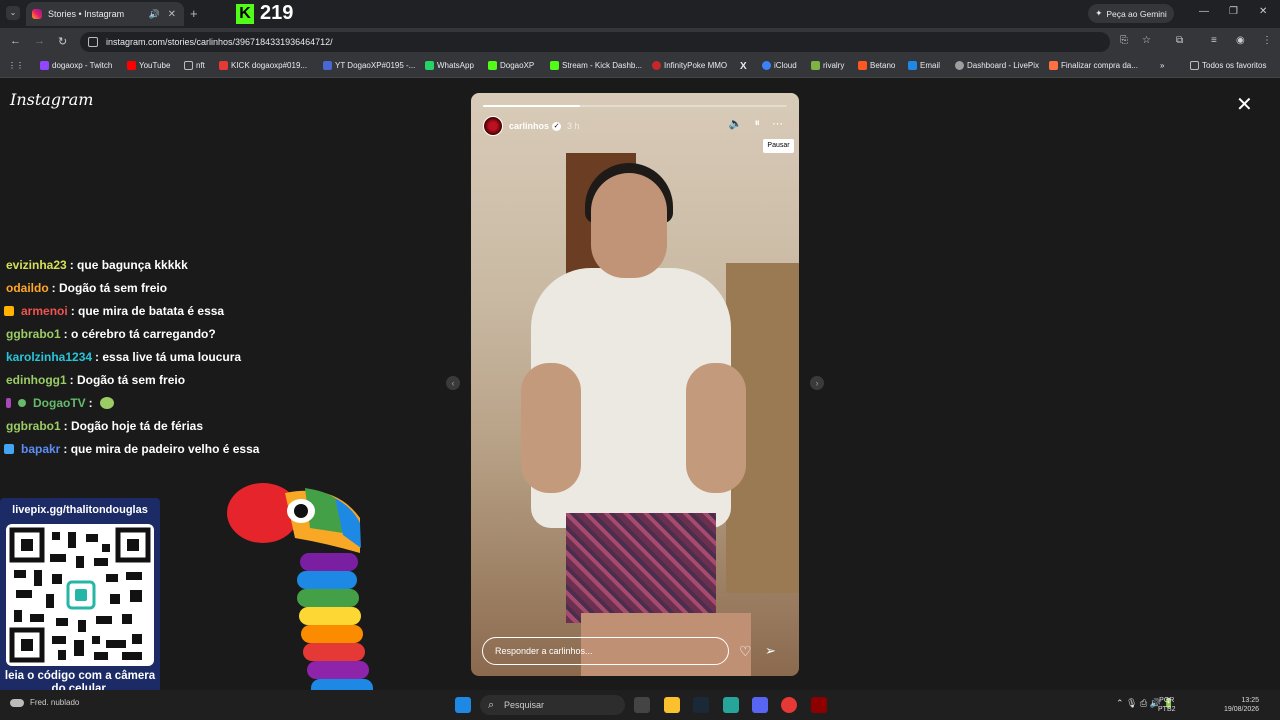 This screenshot has width=1280, height=720. What do you see at coordinates (97, 265) in the screenshot?
I see `chat-message: evizinha23: que bagunça kkkkk` at bounding box center [97, 265].